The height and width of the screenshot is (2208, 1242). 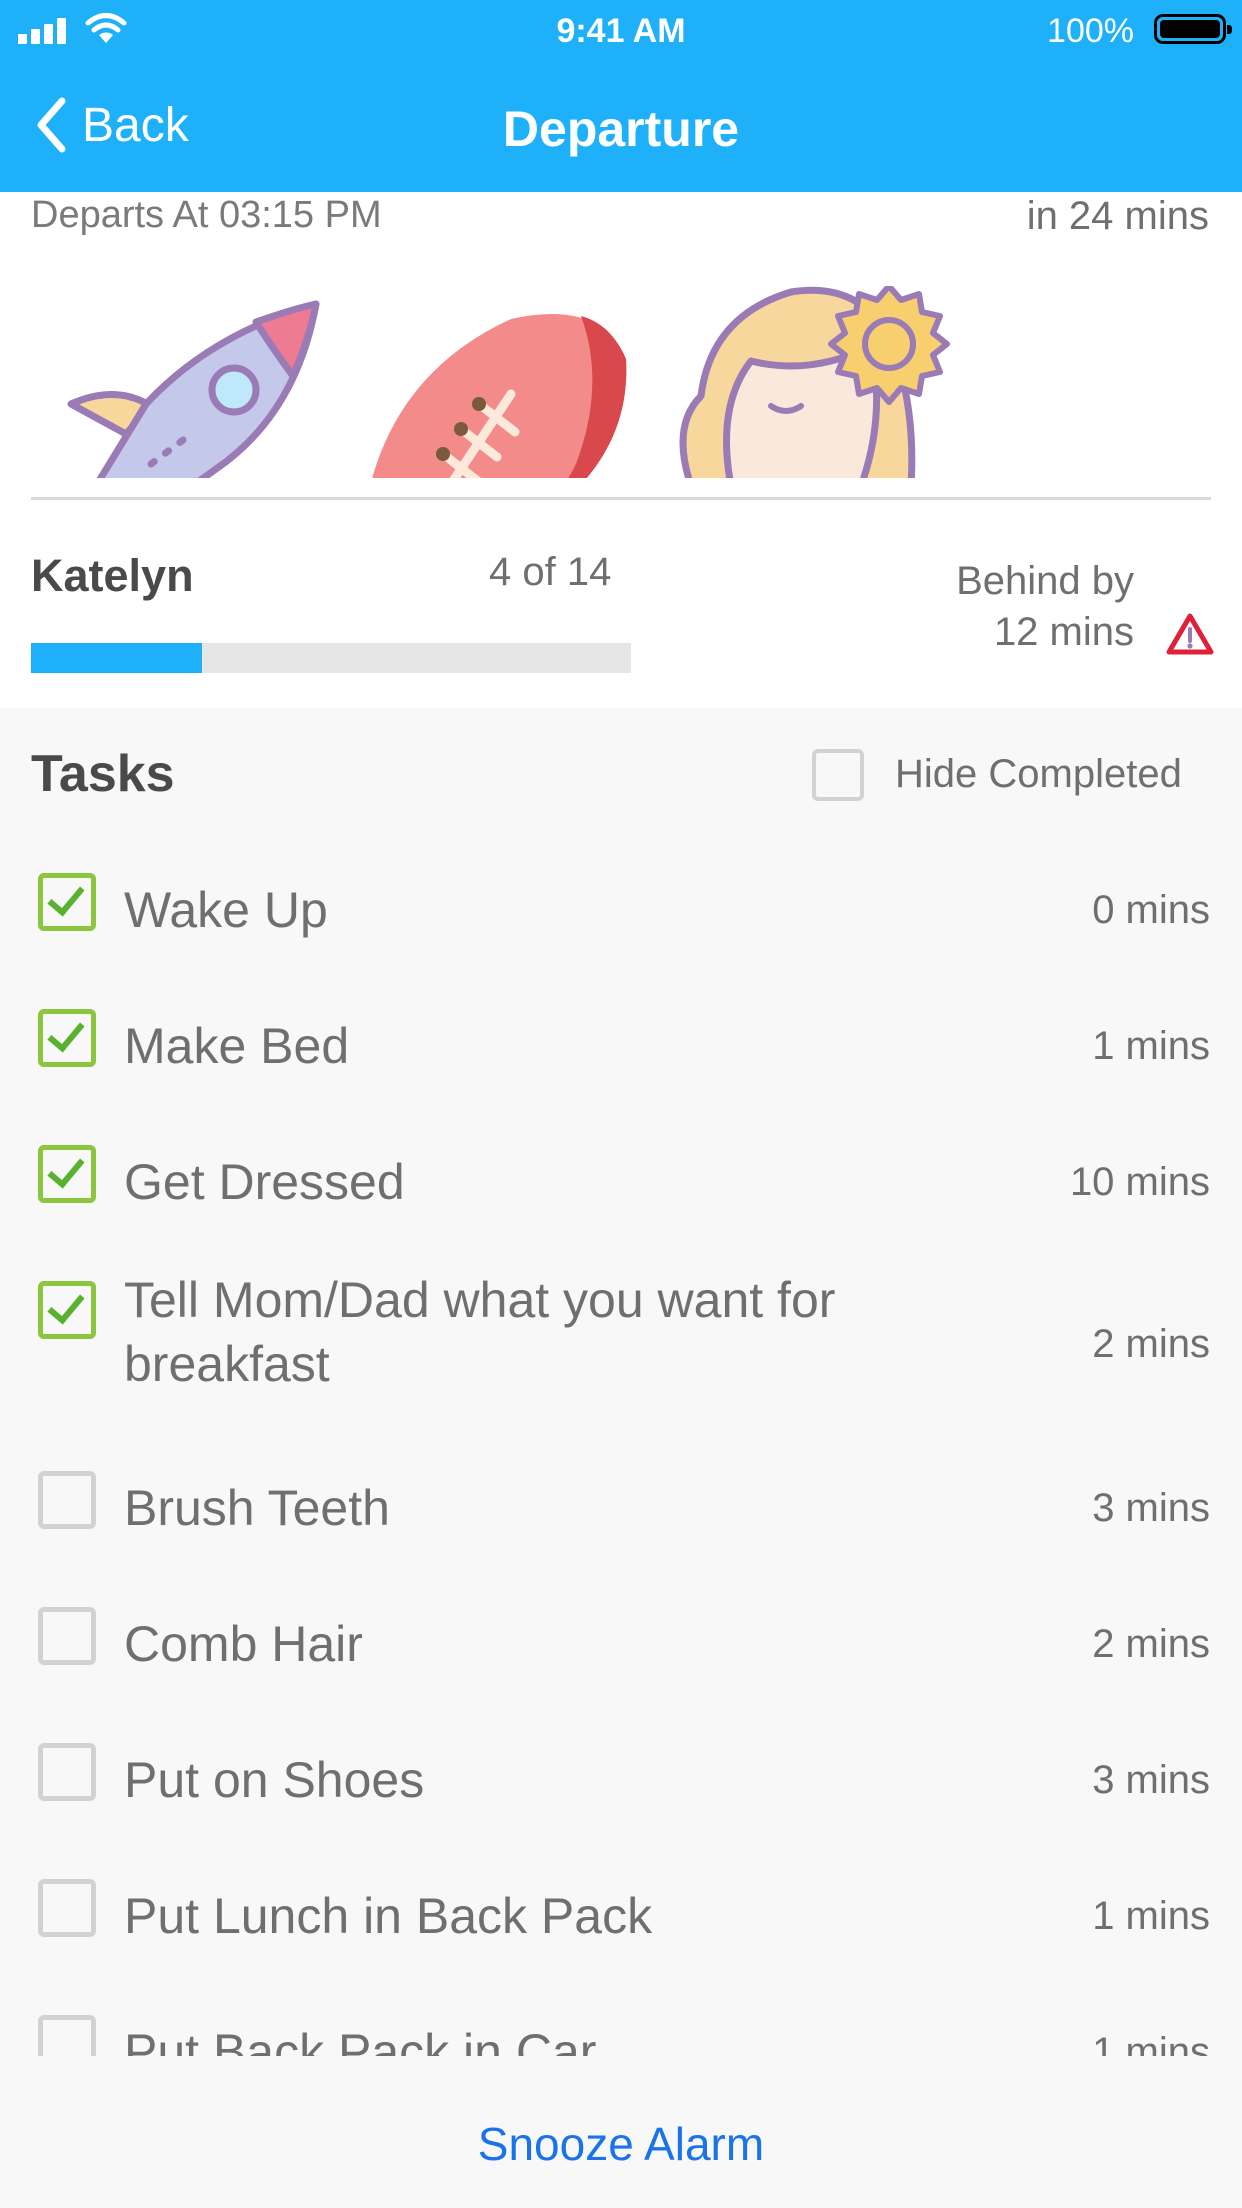 What do you see at coordinates (838, 775) in the screenshot?
I see `hide-completed-checkbox` at bounding box center [838, 775].